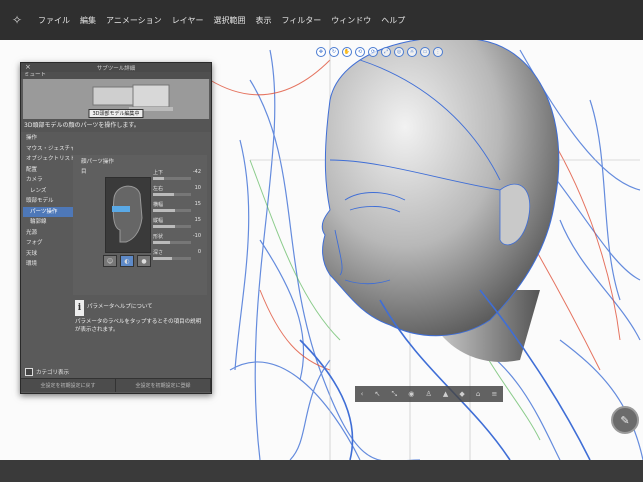  Describe the element at coordinates (411, 394) in the screenshot. I see `camera-icon: ◉` at that location.